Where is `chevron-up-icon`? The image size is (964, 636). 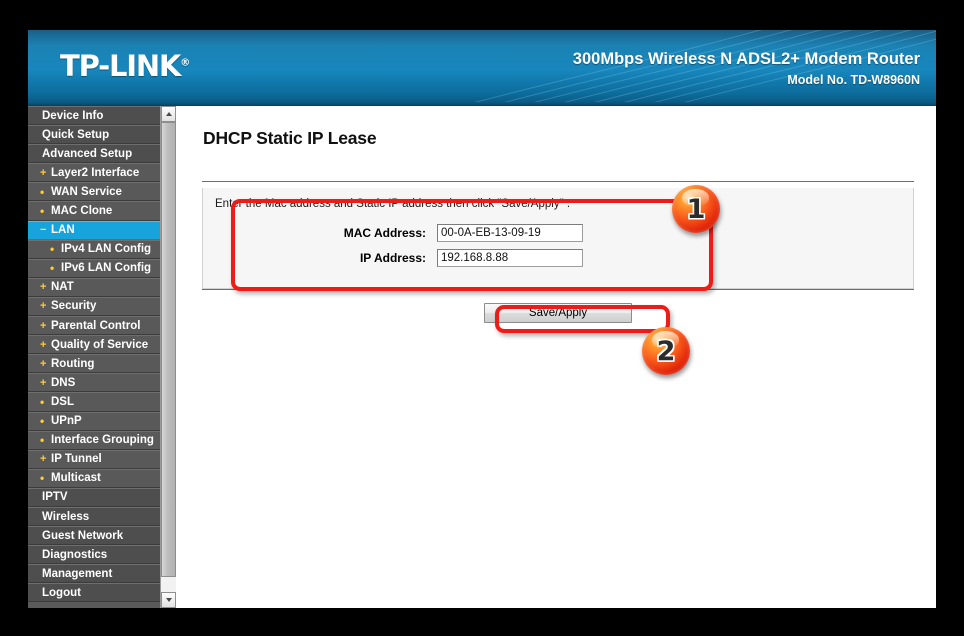 chevron-up-icon is located at coordinates (168, 114).